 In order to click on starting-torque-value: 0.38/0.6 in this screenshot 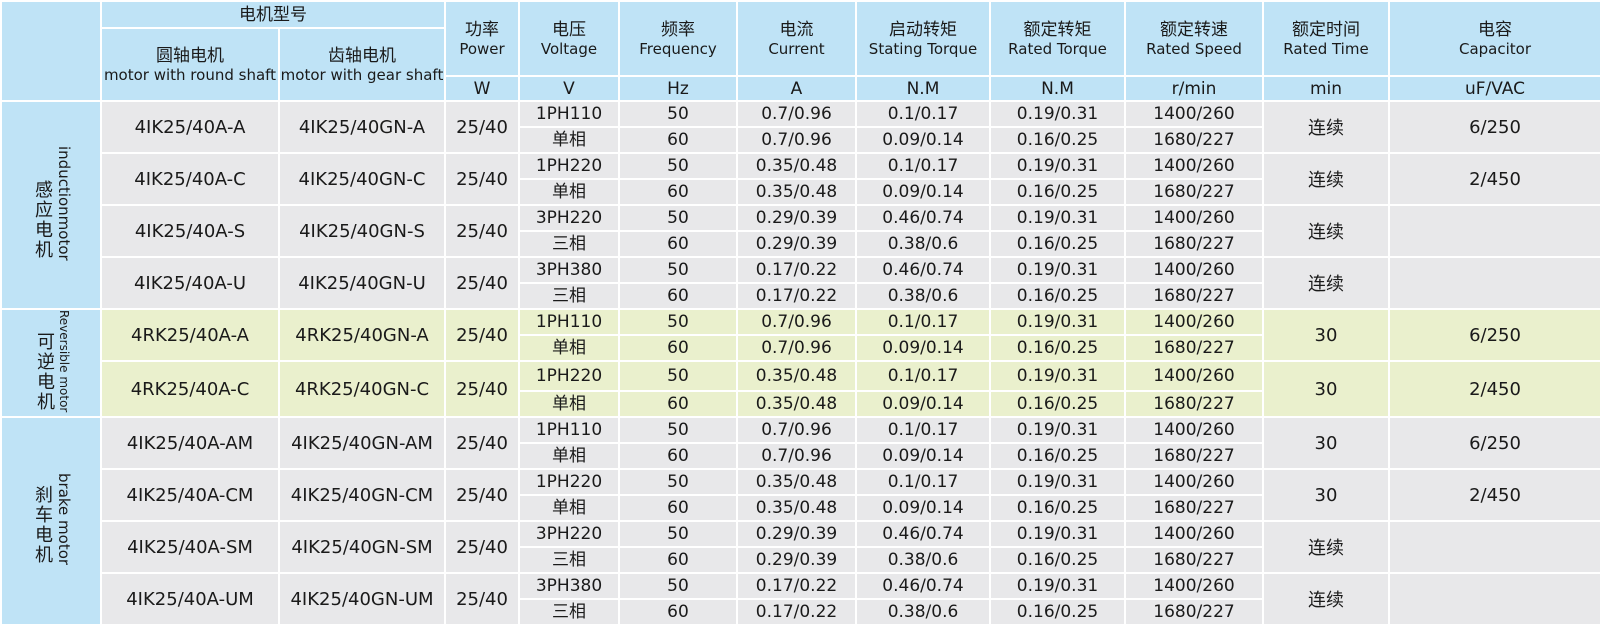, I will do `click(923, 612)`.